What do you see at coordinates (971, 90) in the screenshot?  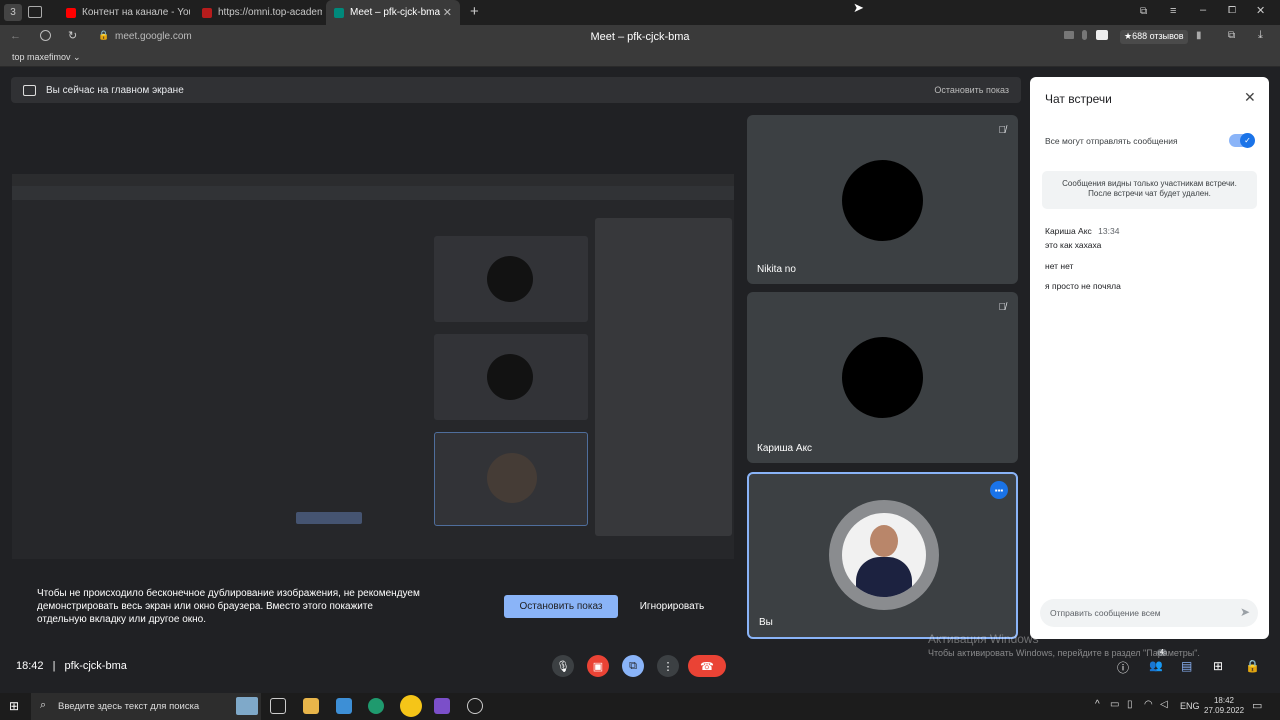 I see `banner-stop-link: Остановить показ` at bounding box center [971, 90].